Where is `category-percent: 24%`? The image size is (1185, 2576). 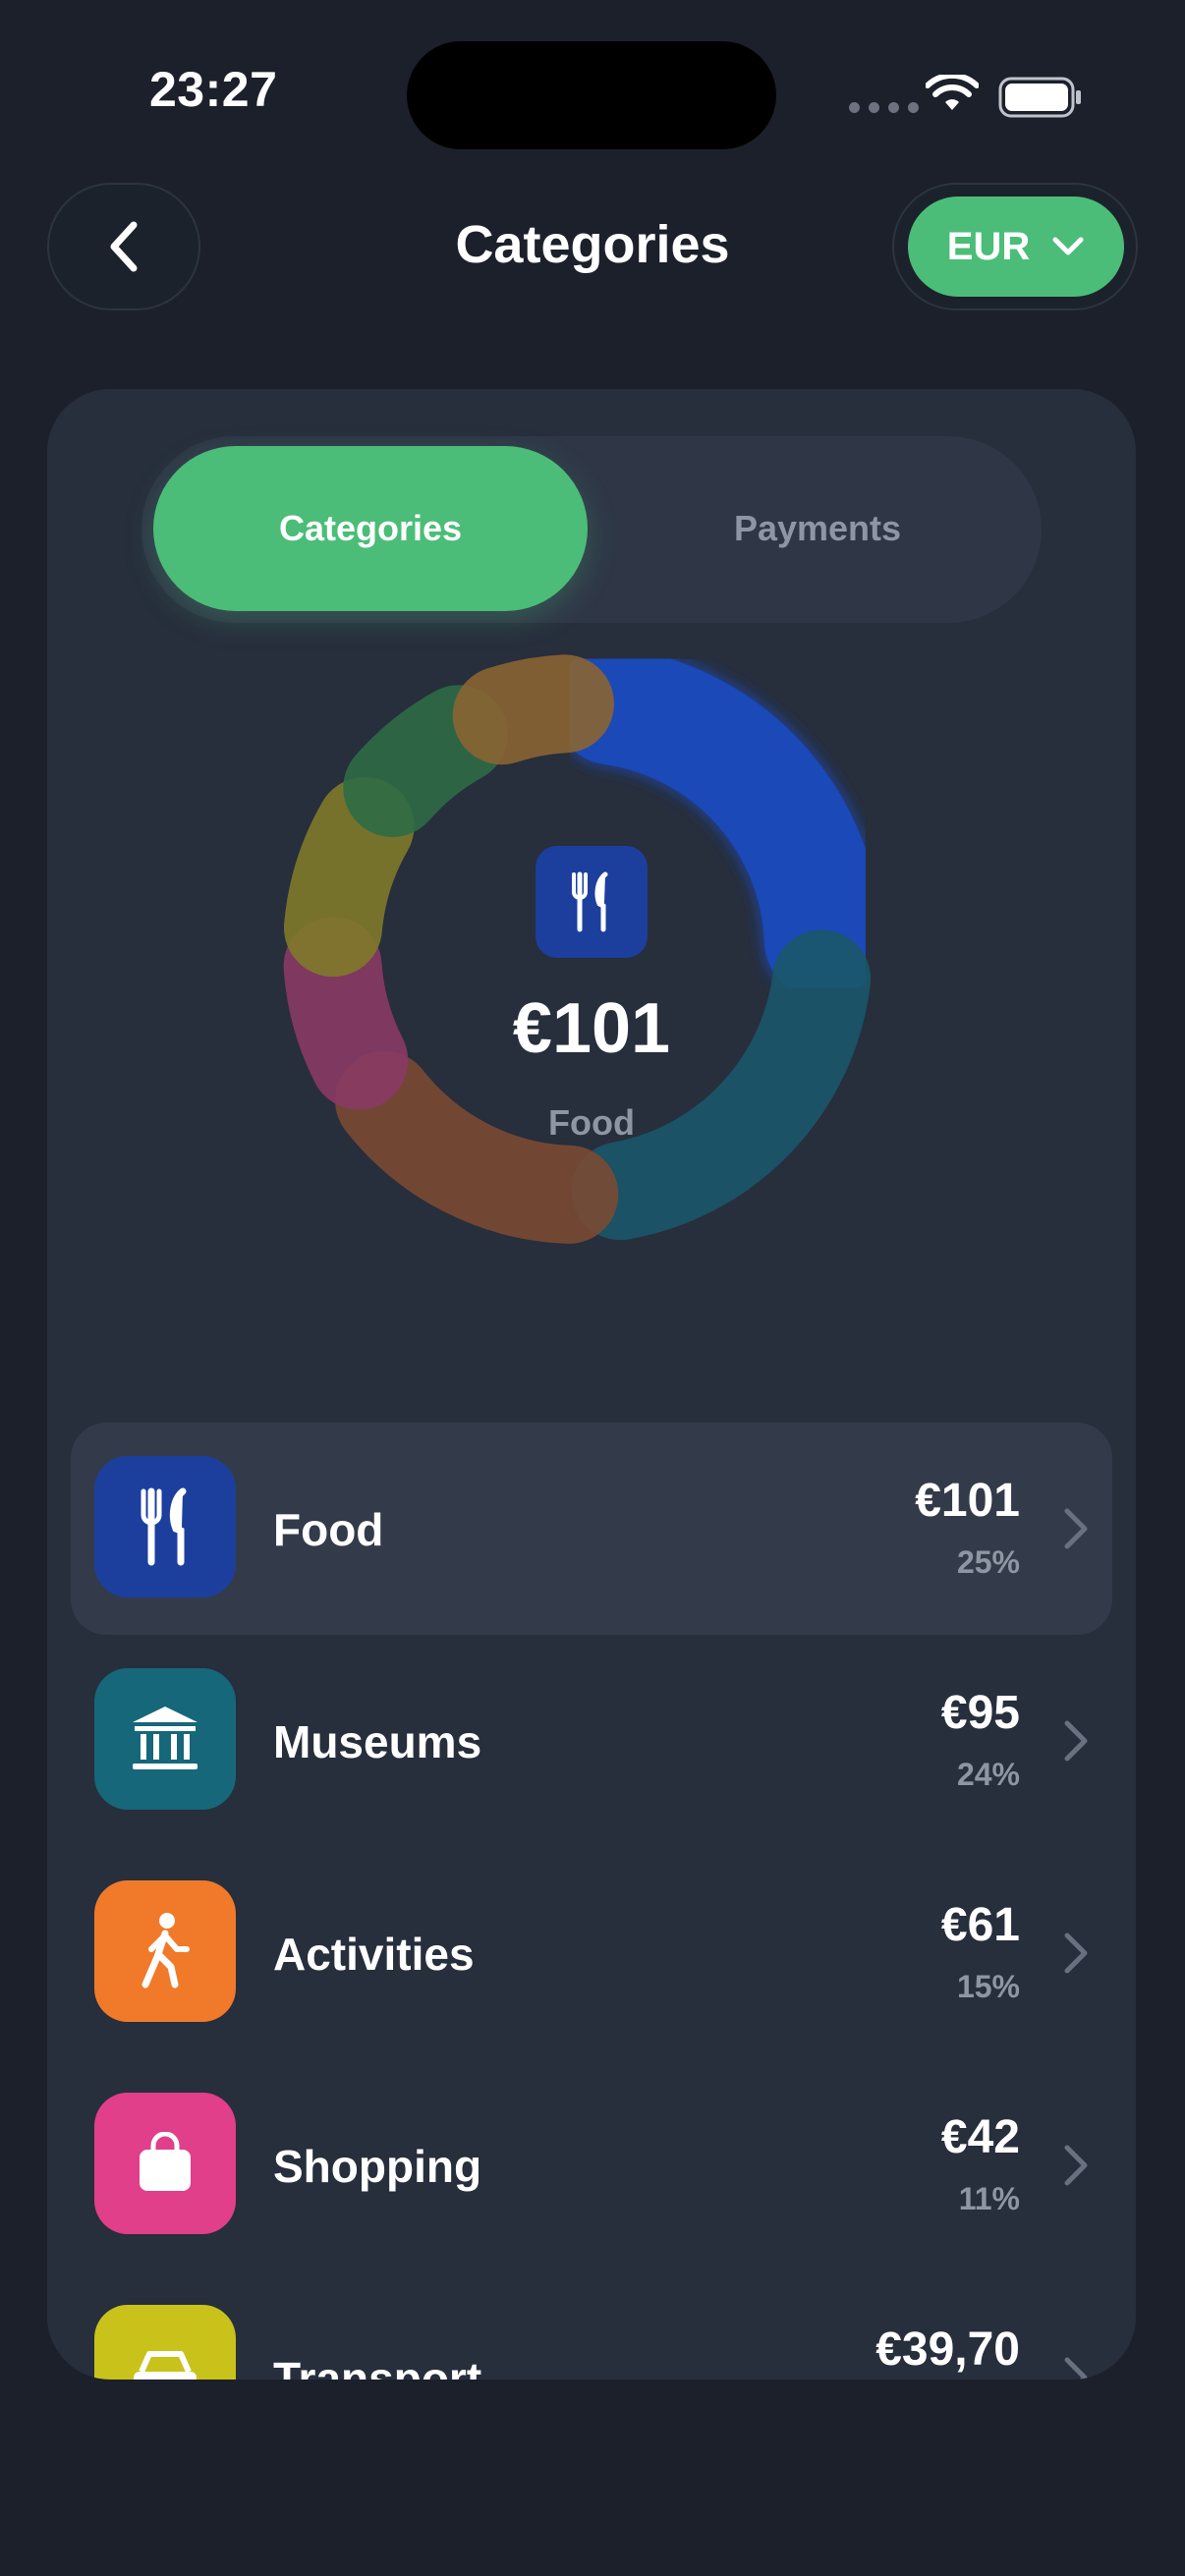 category-percent: 24% is located at coordinates (988, 1774).